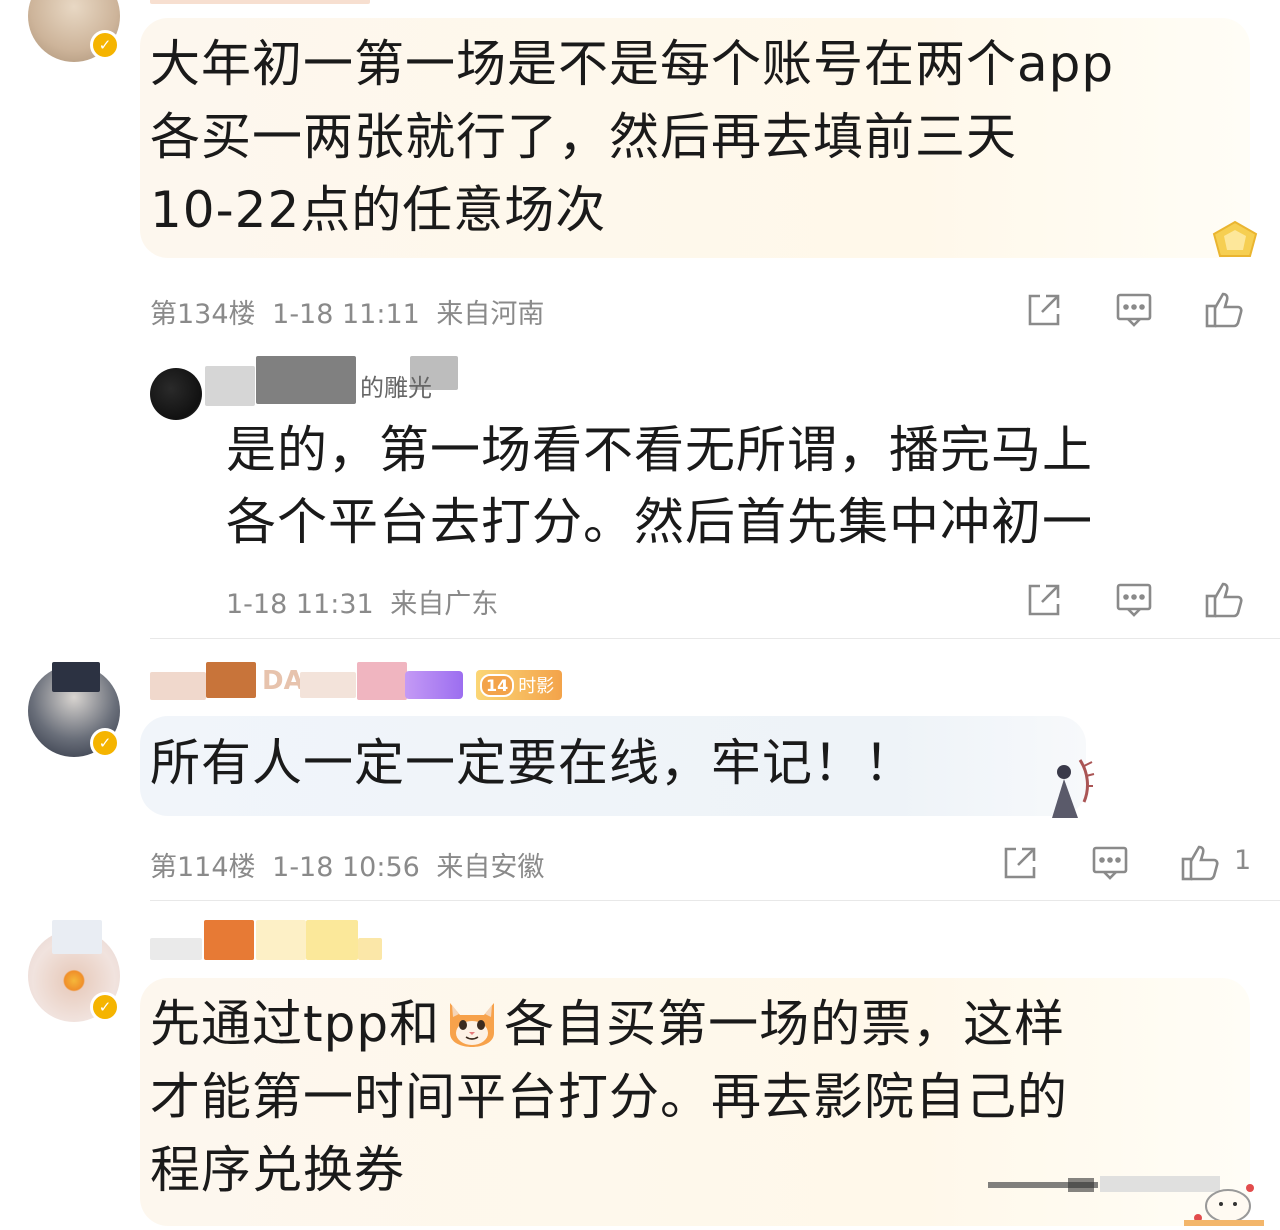 The image size is (1280, 1230). What do you see at coordinates (277, 1170) in the screenshot?
I see `comment-text-line: 程序兑换券` at bounding box center [277, 1170].